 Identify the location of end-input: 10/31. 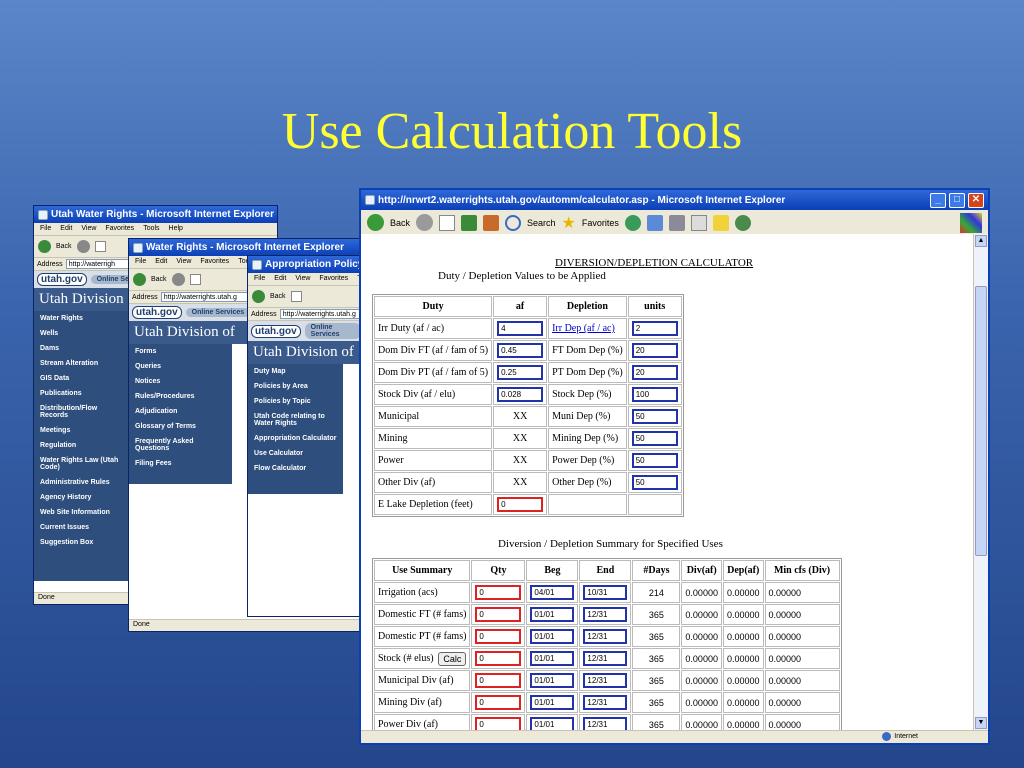
(605, 592).